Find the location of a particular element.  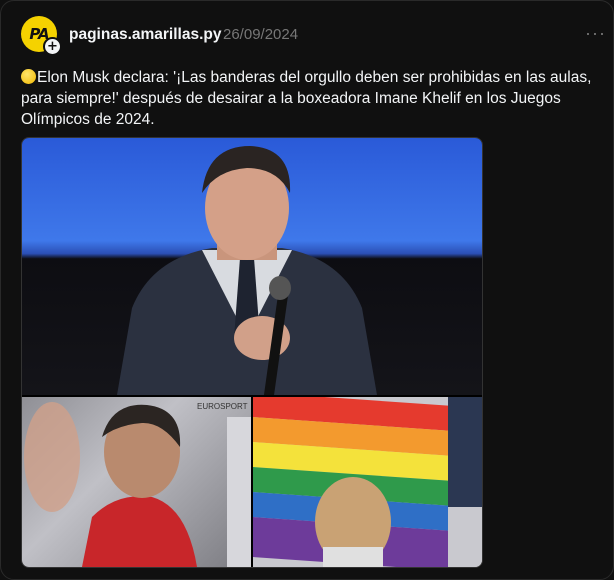

boxer-illustration: EUROSPORT is located at coordinates (137, 484).